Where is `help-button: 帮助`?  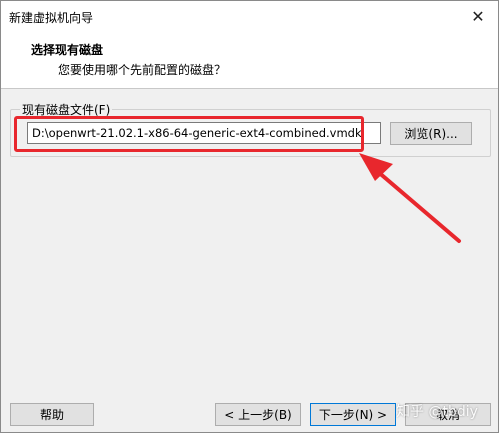
help-button: 帮助 is located at coordinates (52, 414).